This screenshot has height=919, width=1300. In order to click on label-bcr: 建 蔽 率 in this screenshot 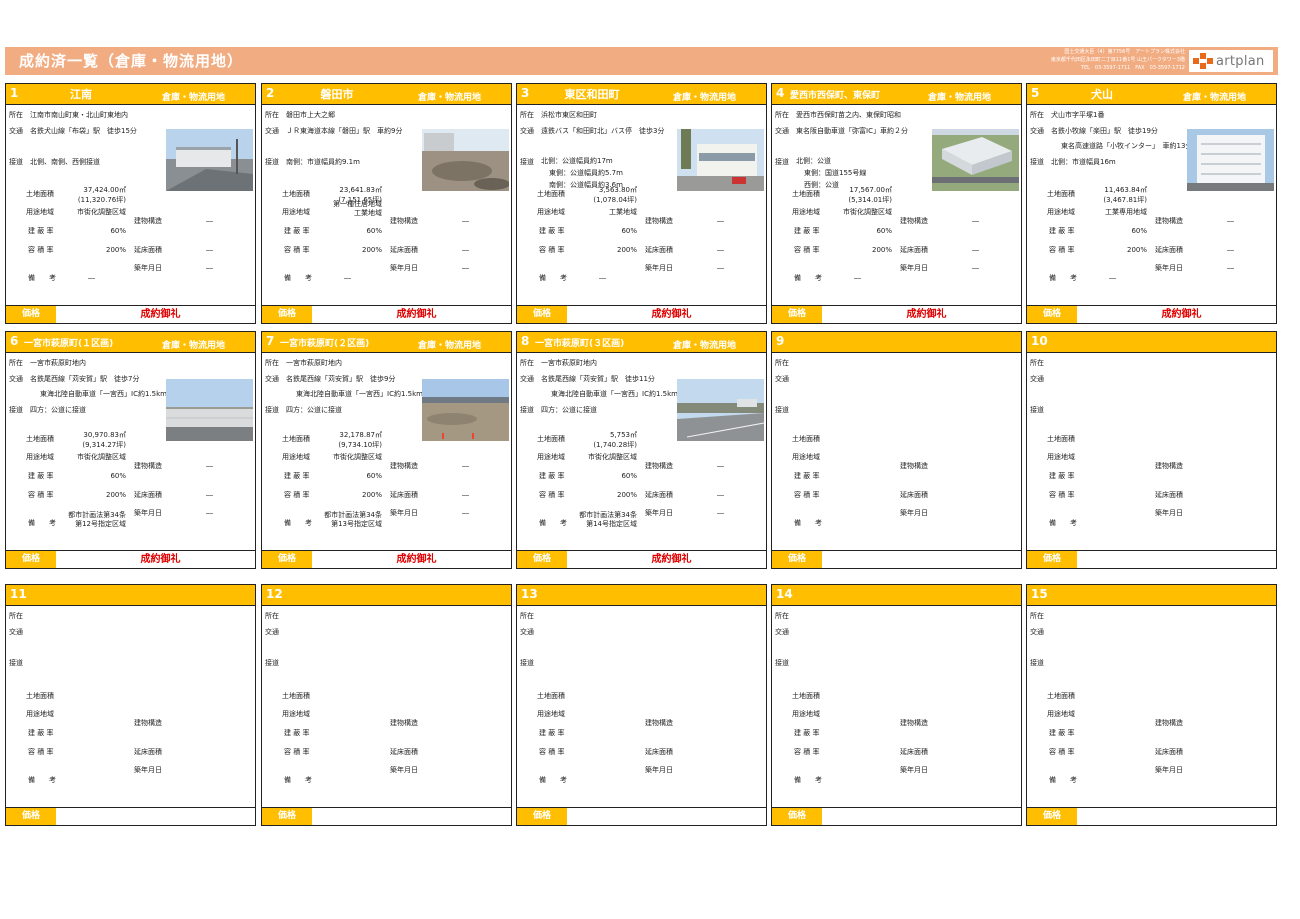, I will do `click(41, 733)`.